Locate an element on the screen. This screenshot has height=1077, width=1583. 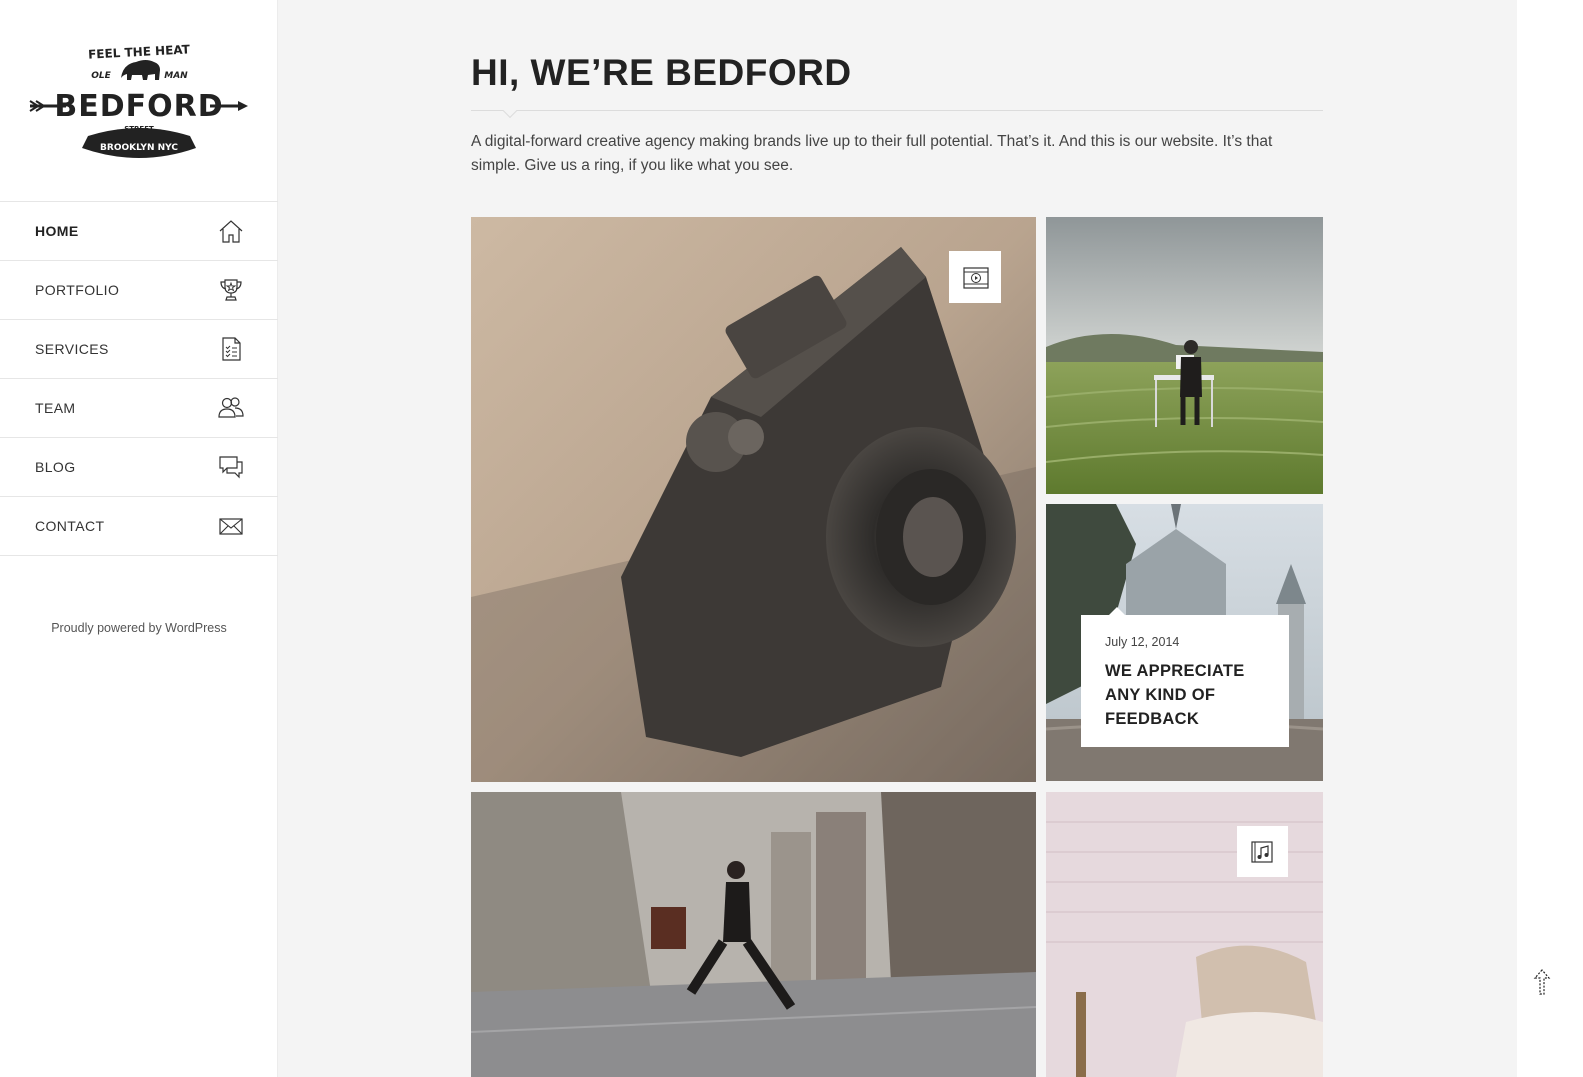
video-icon is located at coordinates (975, 277).